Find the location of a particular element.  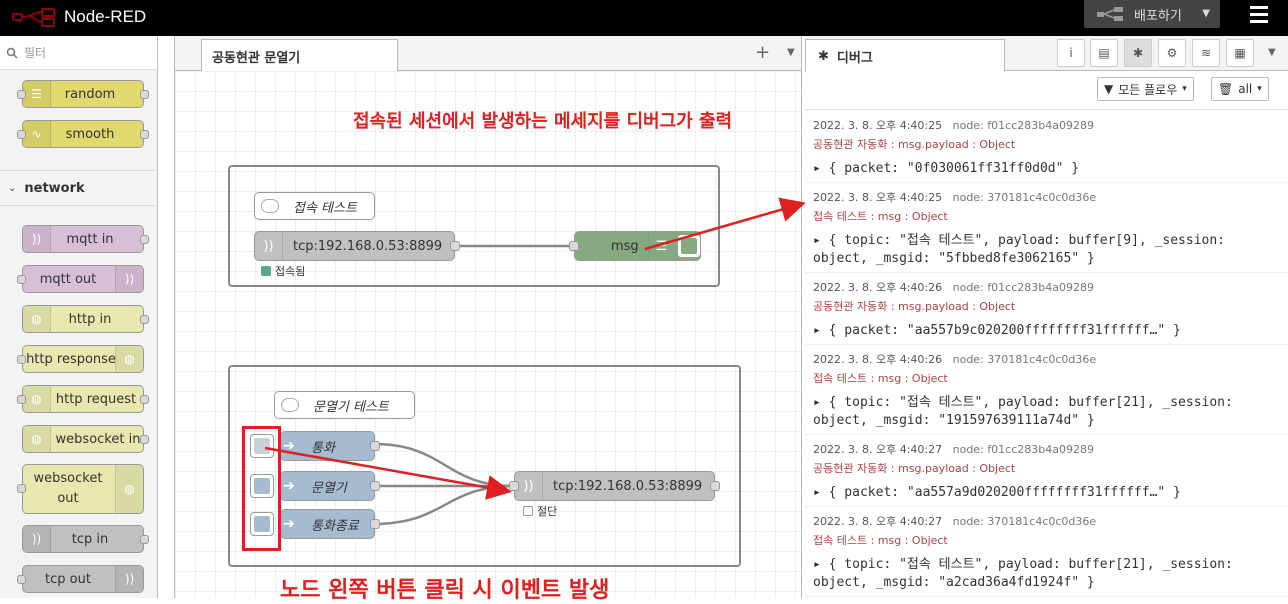

deploy-icon is located at coordinates (1110, 14).